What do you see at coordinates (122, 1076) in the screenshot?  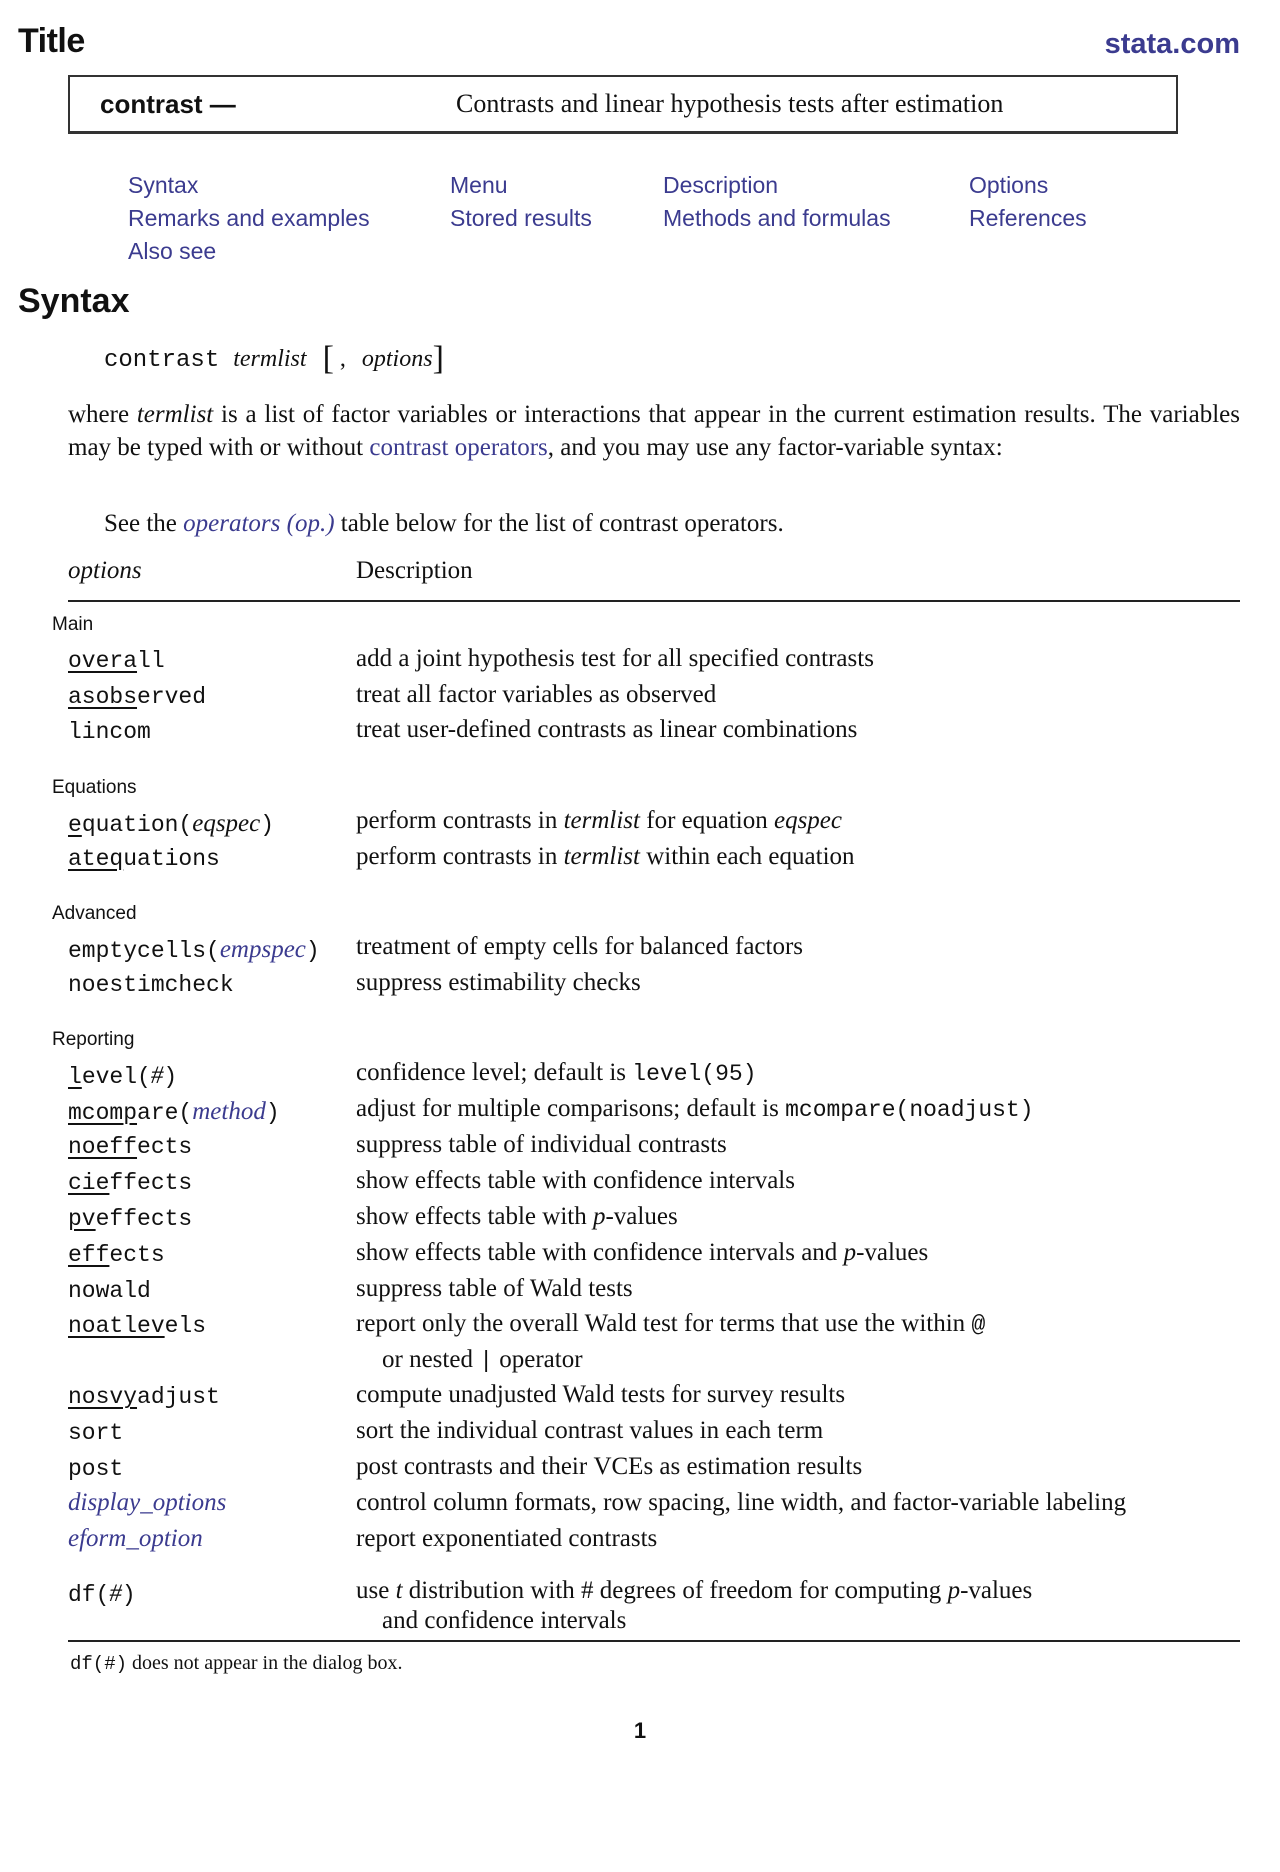 I see `option-level: level(#)` at bounding box center [122, 1076].